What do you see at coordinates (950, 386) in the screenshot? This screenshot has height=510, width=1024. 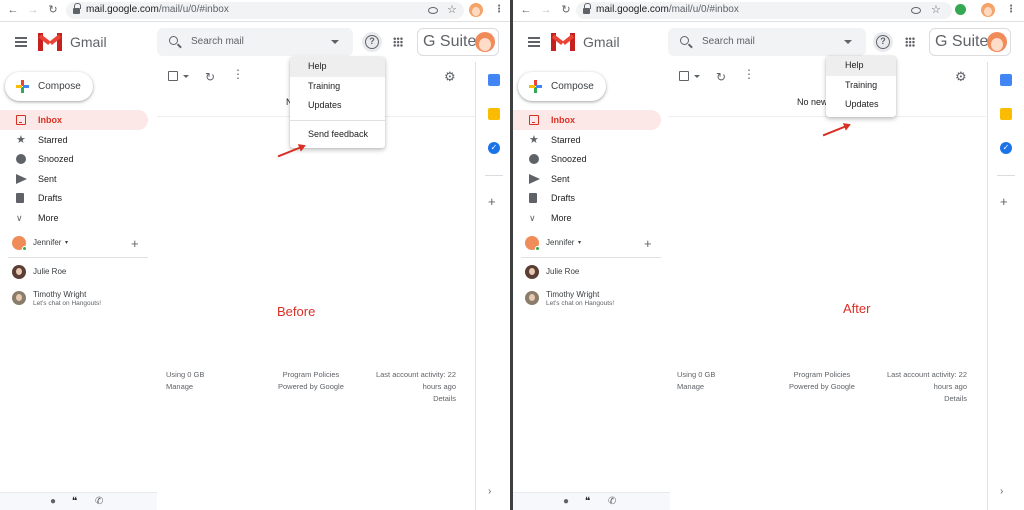 I see `activity-text: hours ago` at bounding box center [950, 386].